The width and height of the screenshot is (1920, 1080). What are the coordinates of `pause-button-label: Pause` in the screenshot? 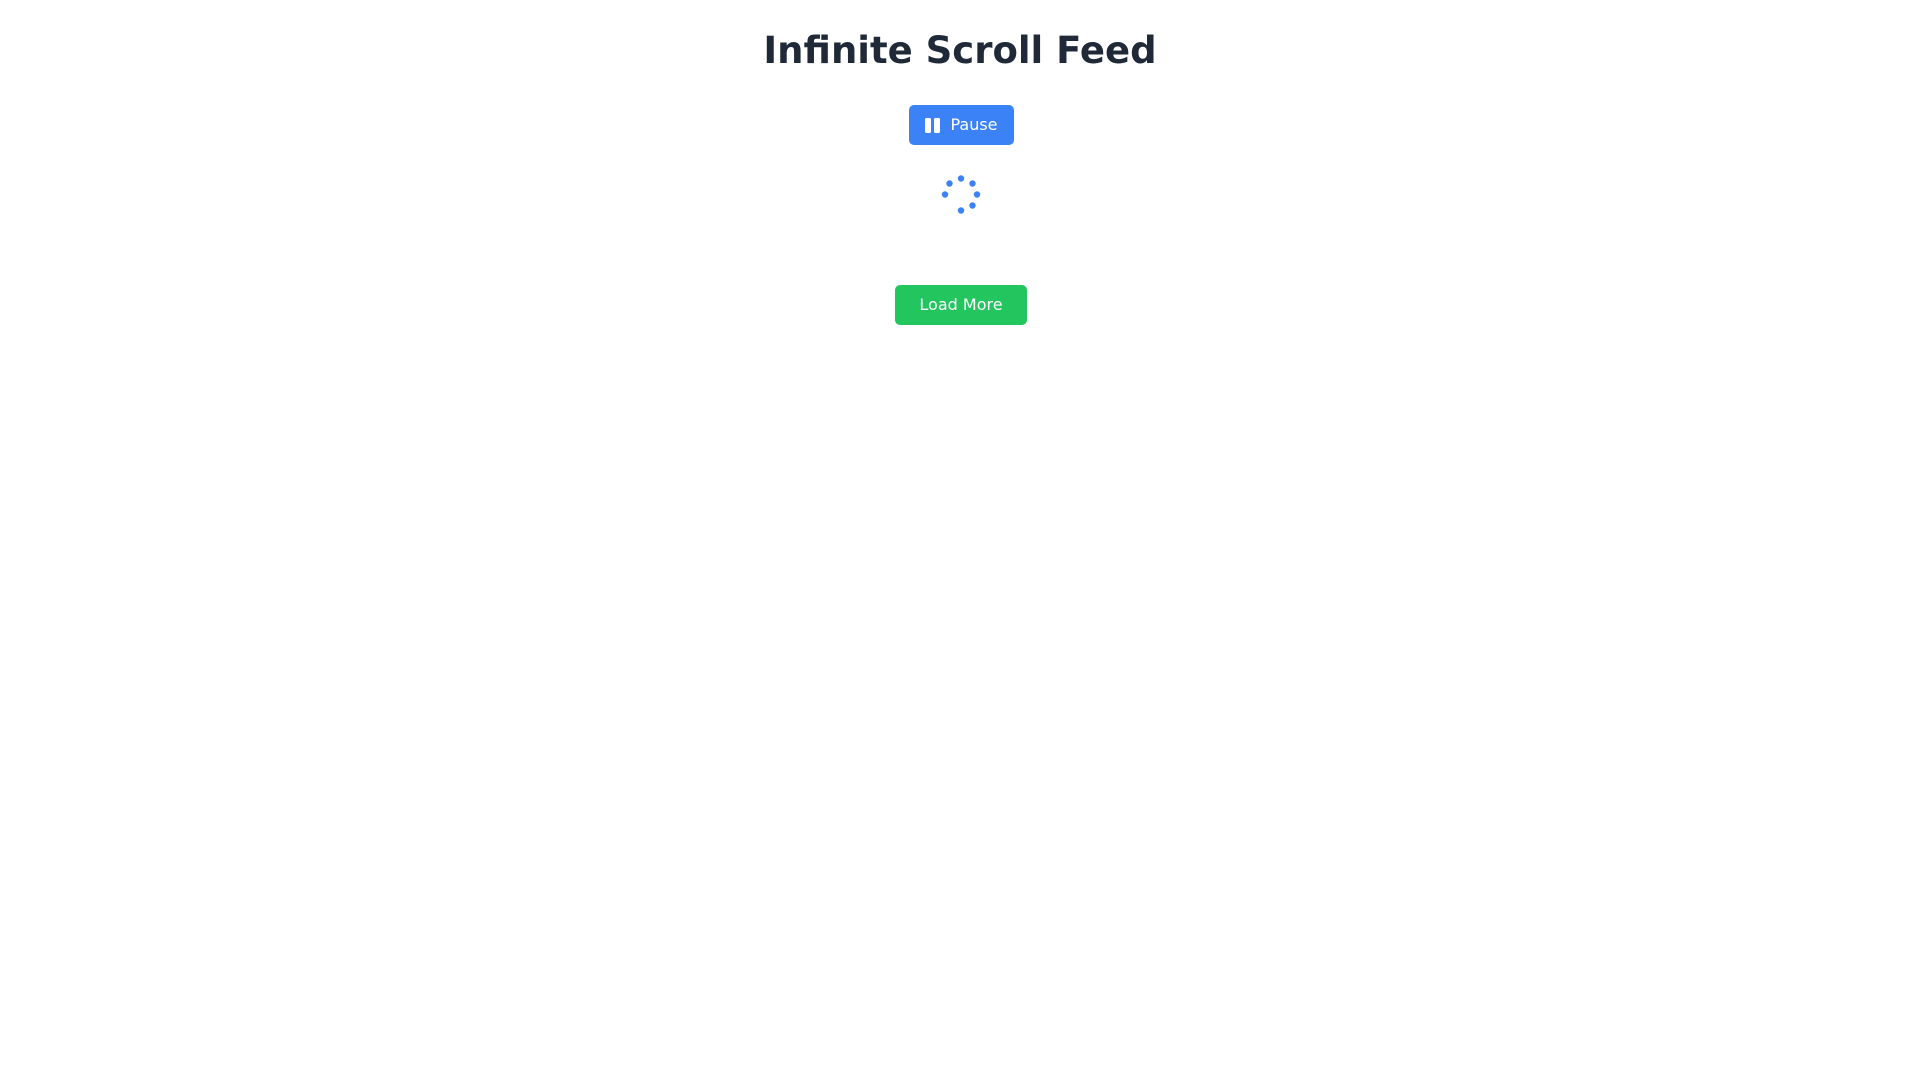 It's located at (974, 124).